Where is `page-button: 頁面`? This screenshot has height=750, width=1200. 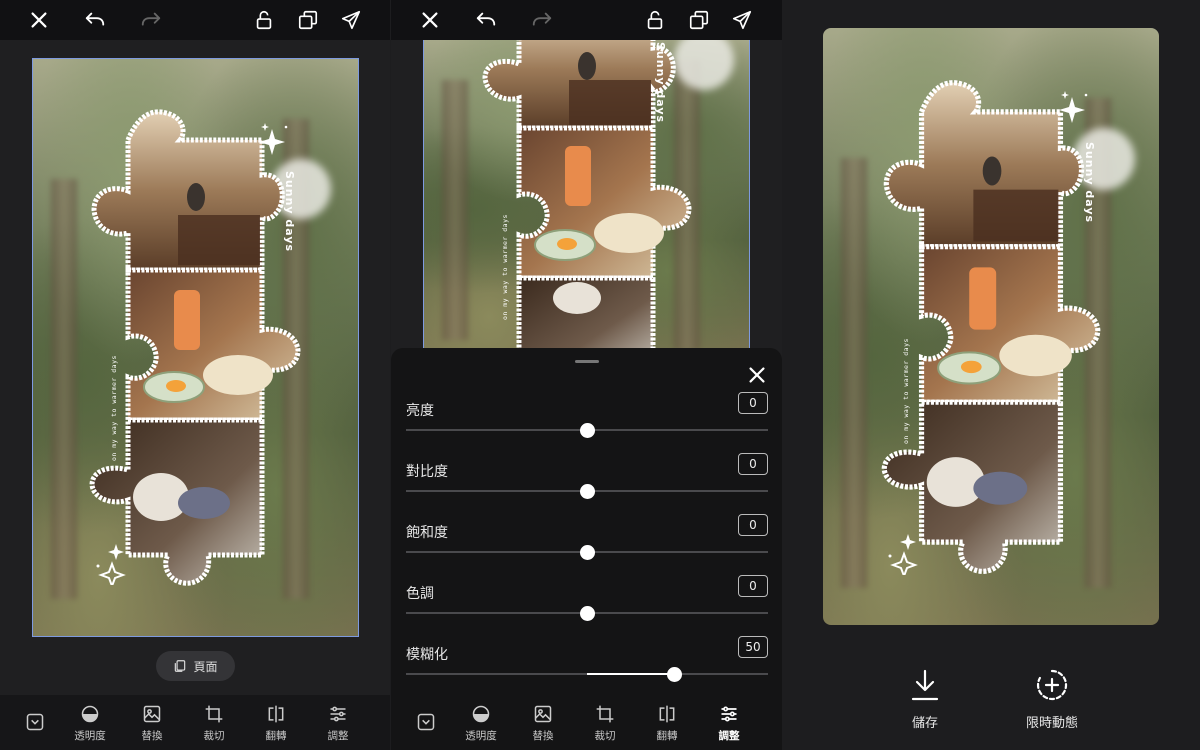
page-button: 頁面 is located at coordinates (195, 666).